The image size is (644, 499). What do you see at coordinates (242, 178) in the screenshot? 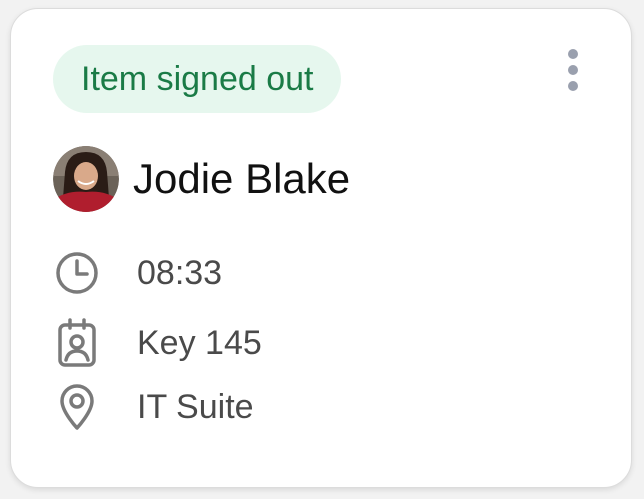
I see `user-name: Jodie Blake` at bounding box center [242, 178].